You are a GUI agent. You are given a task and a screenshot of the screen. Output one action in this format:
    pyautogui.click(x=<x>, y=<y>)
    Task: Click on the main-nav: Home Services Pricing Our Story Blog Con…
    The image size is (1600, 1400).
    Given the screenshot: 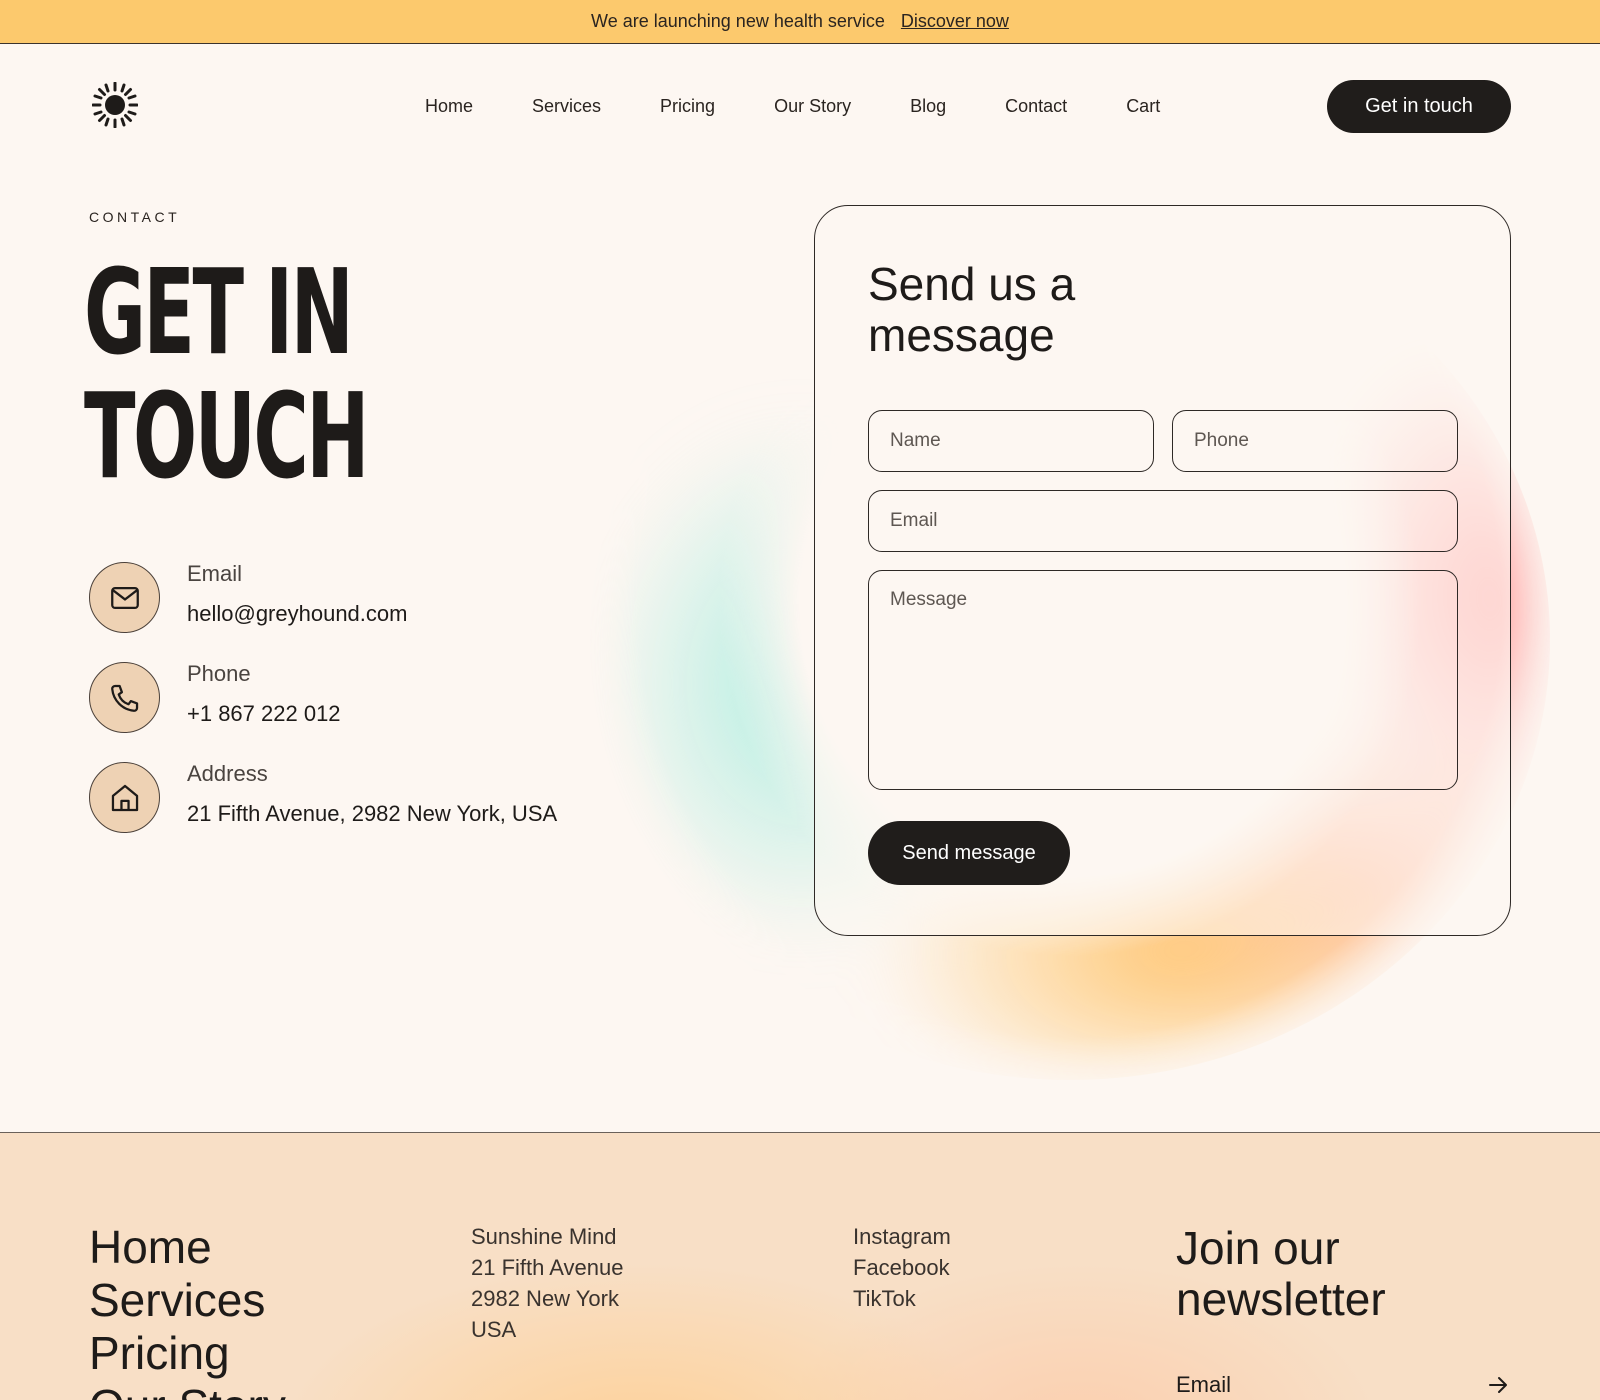 What is the action you would take?
    pyautogui.click(x=800, y=106)
    